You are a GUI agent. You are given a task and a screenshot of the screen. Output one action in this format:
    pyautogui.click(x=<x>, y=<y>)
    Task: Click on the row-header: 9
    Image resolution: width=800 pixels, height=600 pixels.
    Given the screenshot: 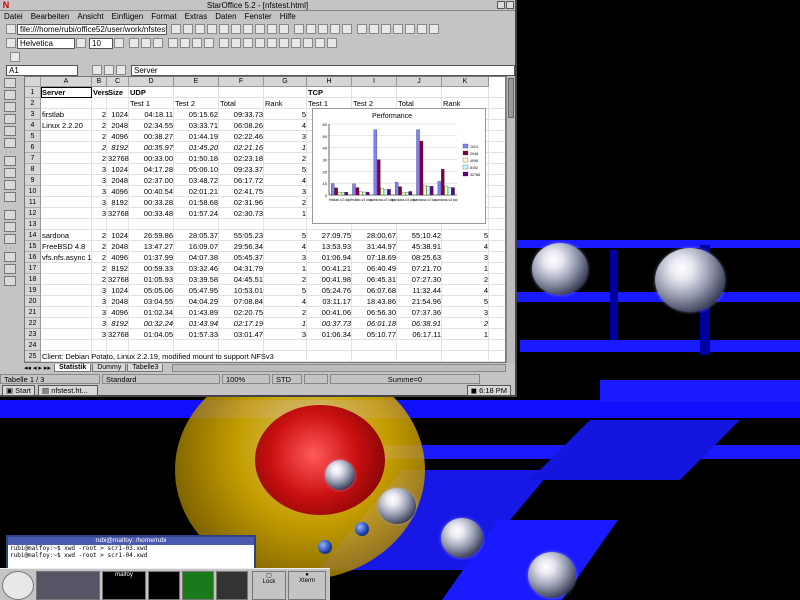 What is the action you would take?
    pyautogui.click(x=33, y=180)
    